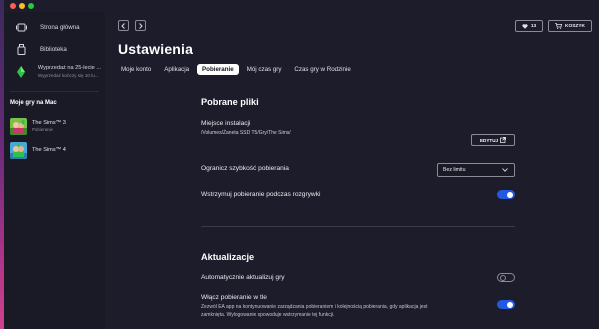  I want to click on game-name: The Sims™ 4, so click(49, 150).